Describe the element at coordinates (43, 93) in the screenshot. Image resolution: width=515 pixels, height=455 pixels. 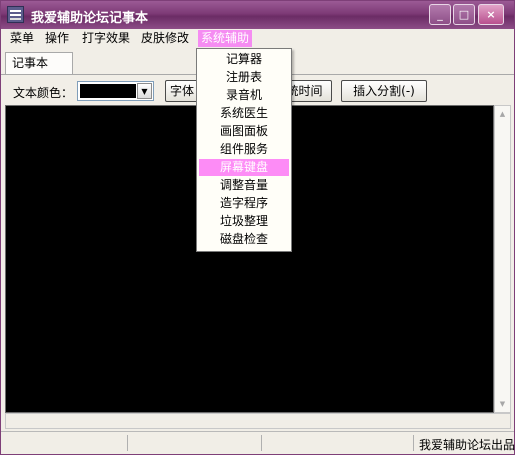
I see `text-color-label: 文本颜色：` at that location.